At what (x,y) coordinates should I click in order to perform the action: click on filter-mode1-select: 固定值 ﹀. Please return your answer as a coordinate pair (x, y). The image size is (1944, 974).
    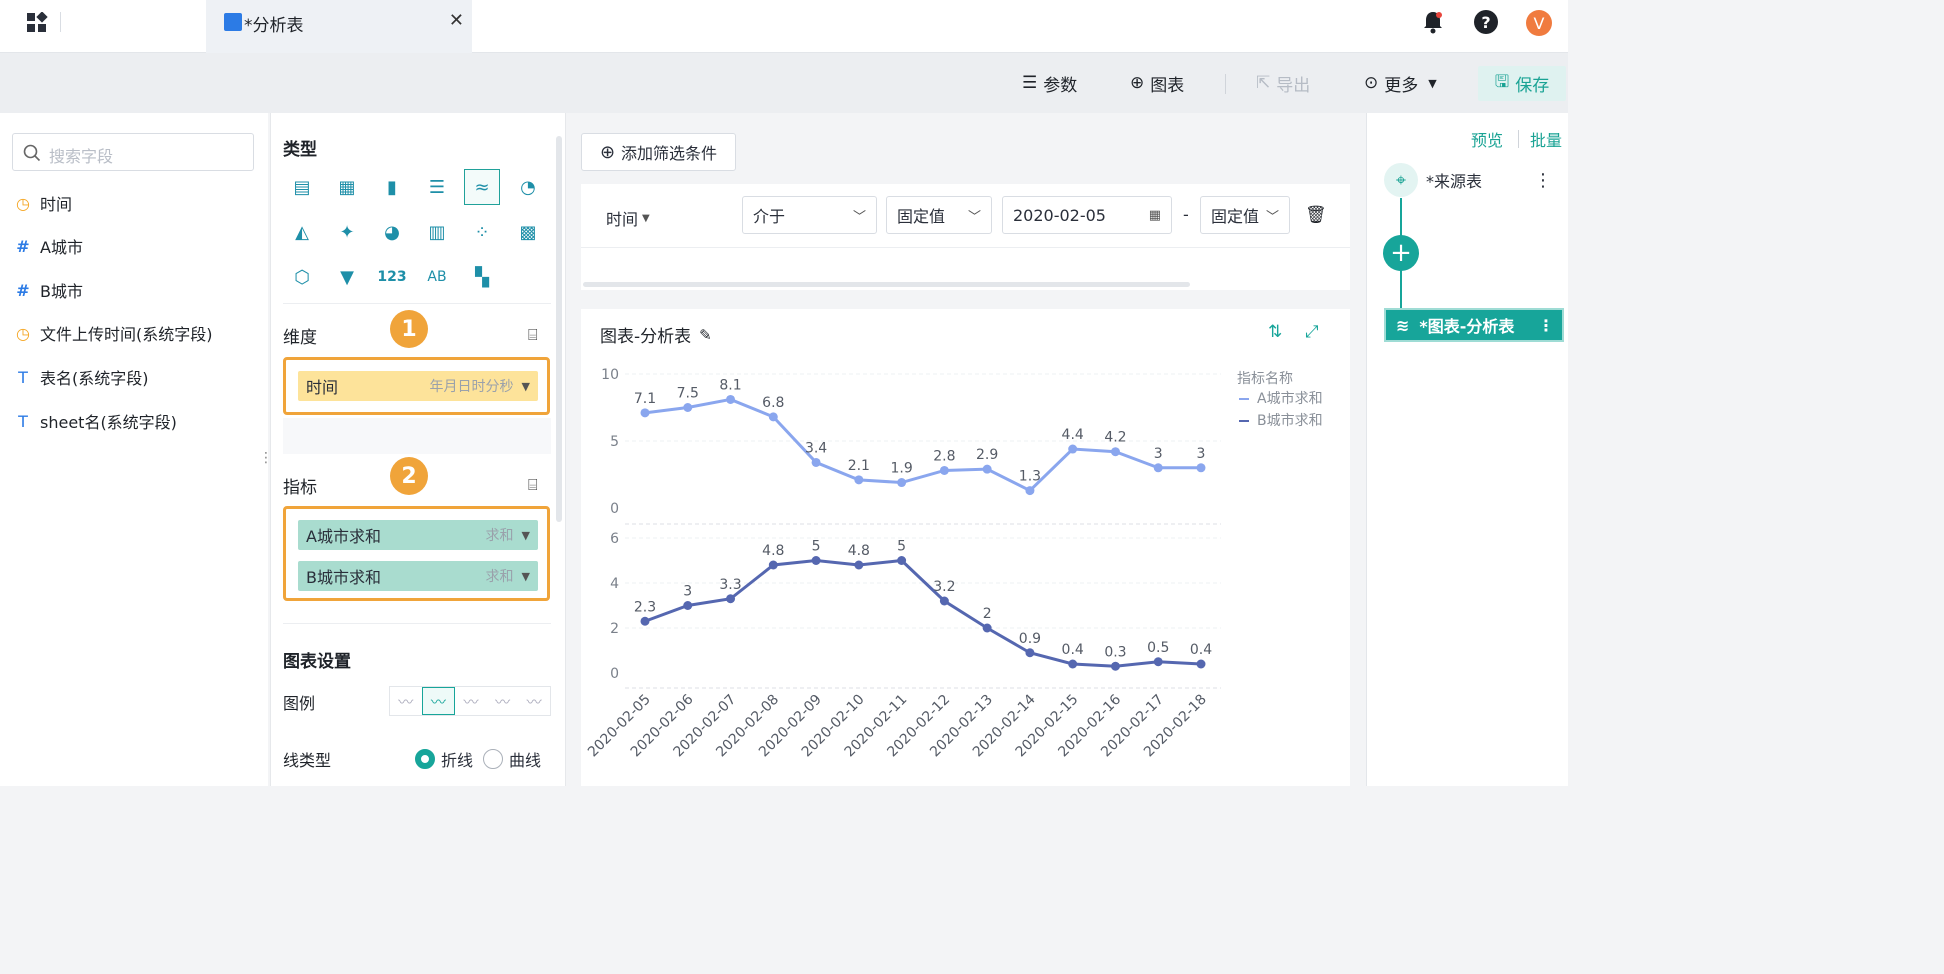
    Looking at the image, I should click on (939, 215).